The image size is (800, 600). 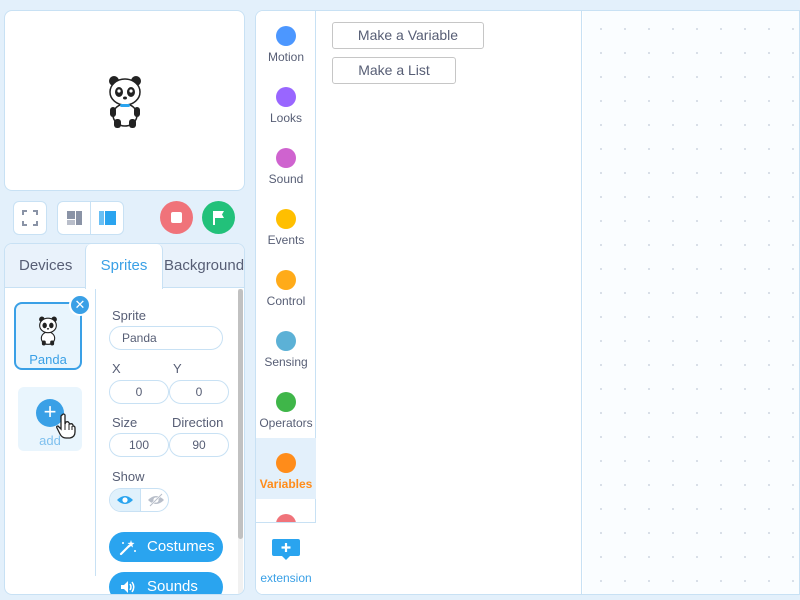 What do you see at coordinates (286, 97) in the screenshot?
I see `looks-dot-icon` at bounding box center [286, 97].